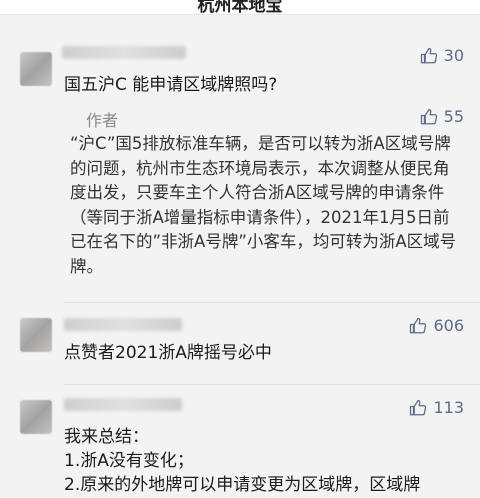  What do you see at coordinates (453, 116) in the screenshot?
I see `like-count: 55` at bounding box center [453, 116].